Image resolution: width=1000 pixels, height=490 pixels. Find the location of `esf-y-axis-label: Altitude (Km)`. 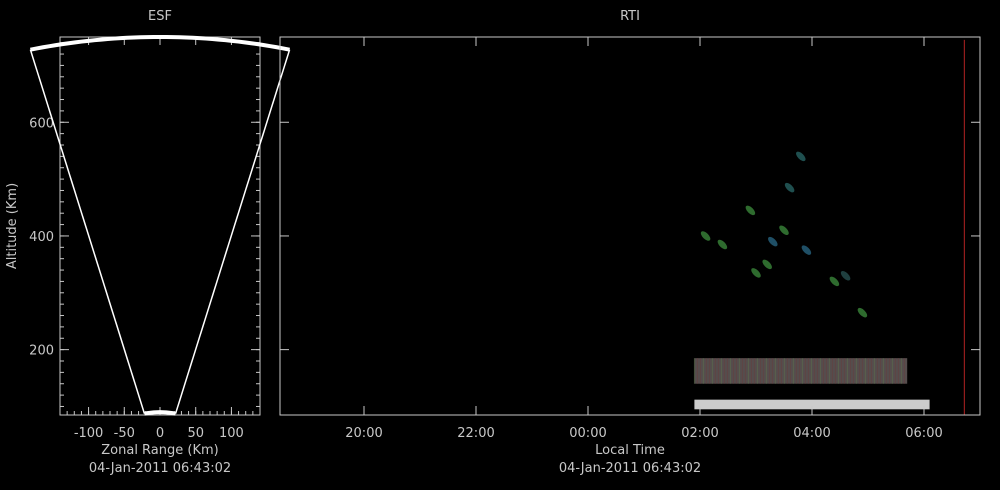

esf-y-axis-label: Altitude (Km) is located at coordinates (12, 226).